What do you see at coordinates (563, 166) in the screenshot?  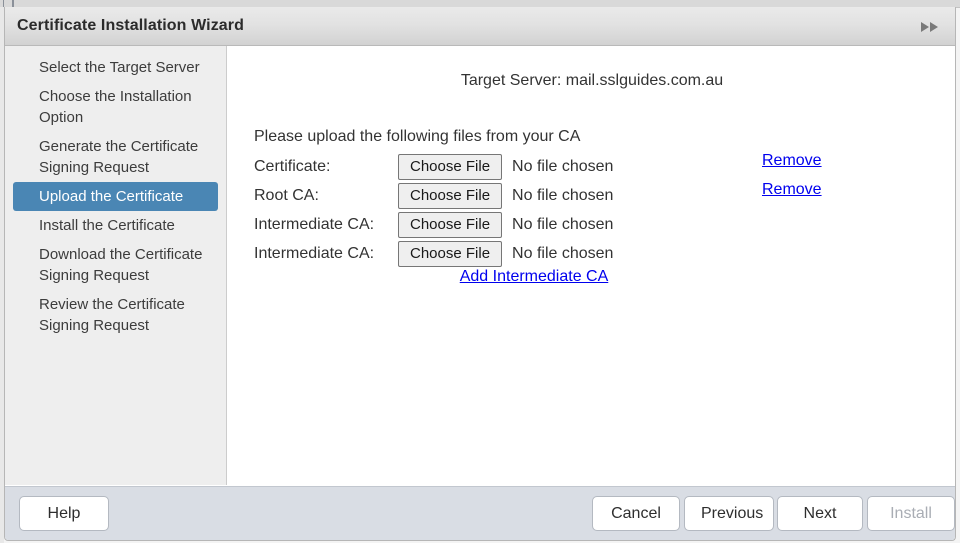 I see `file-status-certificate: No file chosen` at bounding box center [563, 166].